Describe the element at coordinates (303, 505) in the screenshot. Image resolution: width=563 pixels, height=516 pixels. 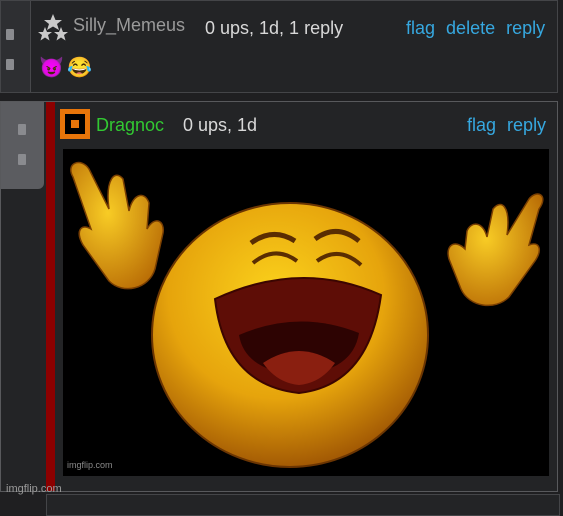
I see `next-comment-edge` at that location.